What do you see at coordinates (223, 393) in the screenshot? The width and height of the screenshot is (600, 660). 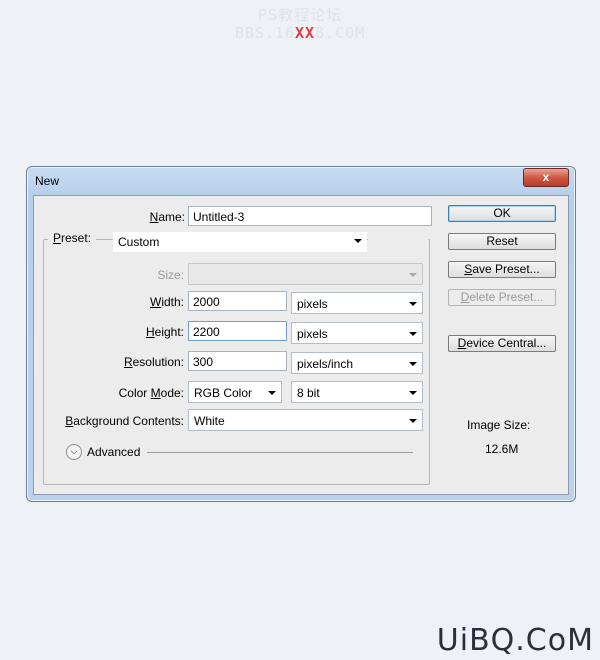 I see `color-mode-value: RGB Color` at bounding box center [223, 393].